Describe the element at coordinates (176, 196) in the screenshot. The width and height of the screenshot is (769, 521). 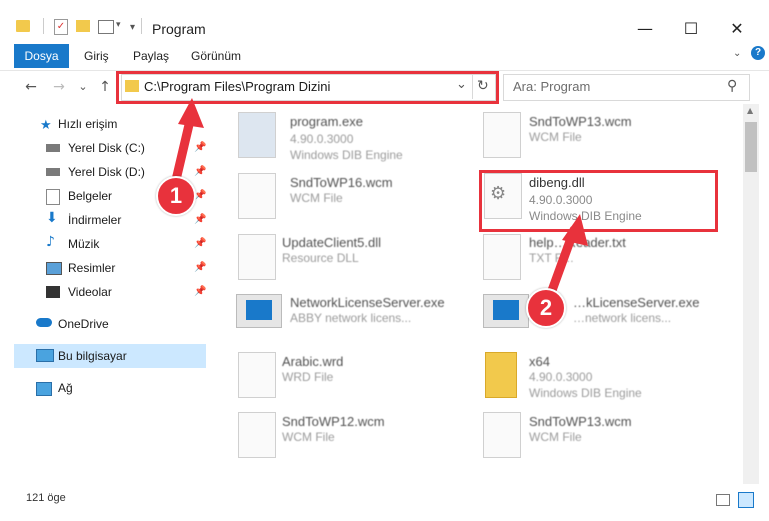
I see `step-1-badge: 1` at that location.